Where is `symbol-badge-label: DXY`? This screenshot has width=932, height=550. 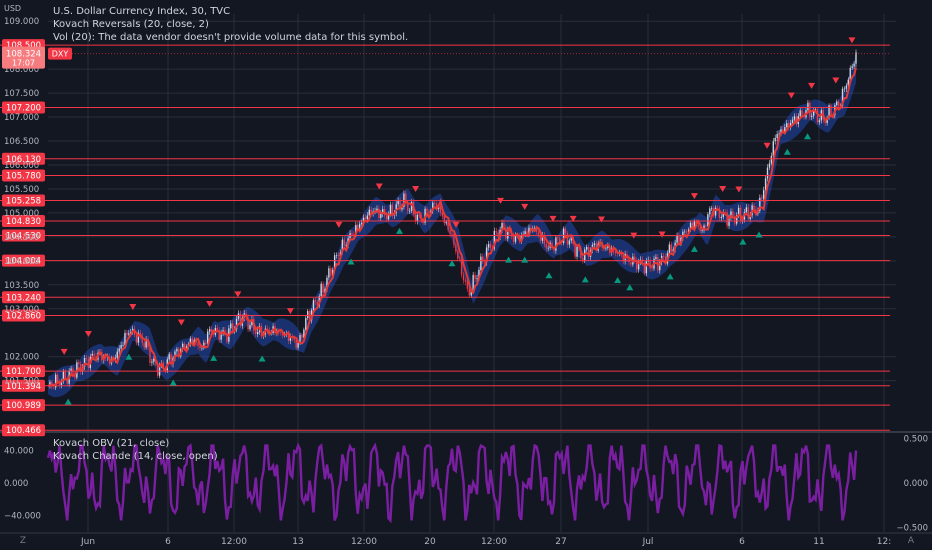 symbol-badge-label: DXY is located at coordinates (60, 54).